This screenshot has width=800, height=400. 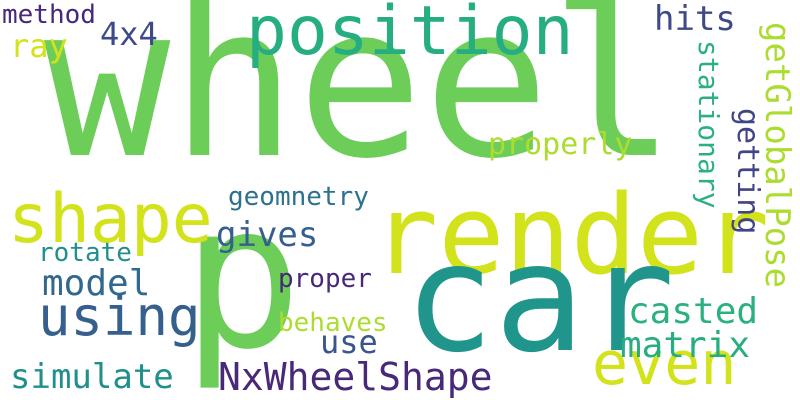 I want to click on word-simulate: simulate, so click(x=92, y=377).